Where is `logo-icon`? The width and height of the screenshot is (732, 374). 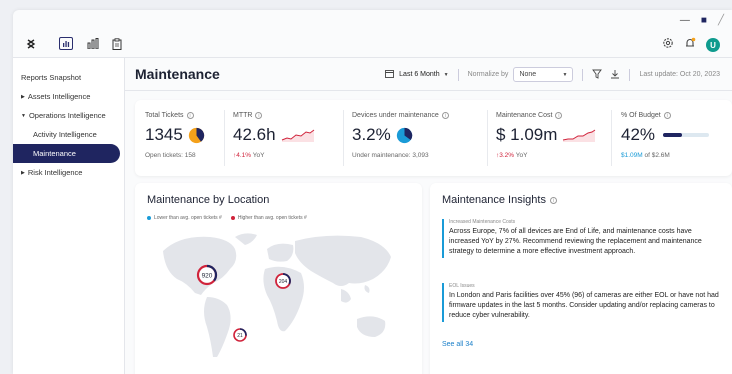
logo-icon is located at coordinates (31, 44).